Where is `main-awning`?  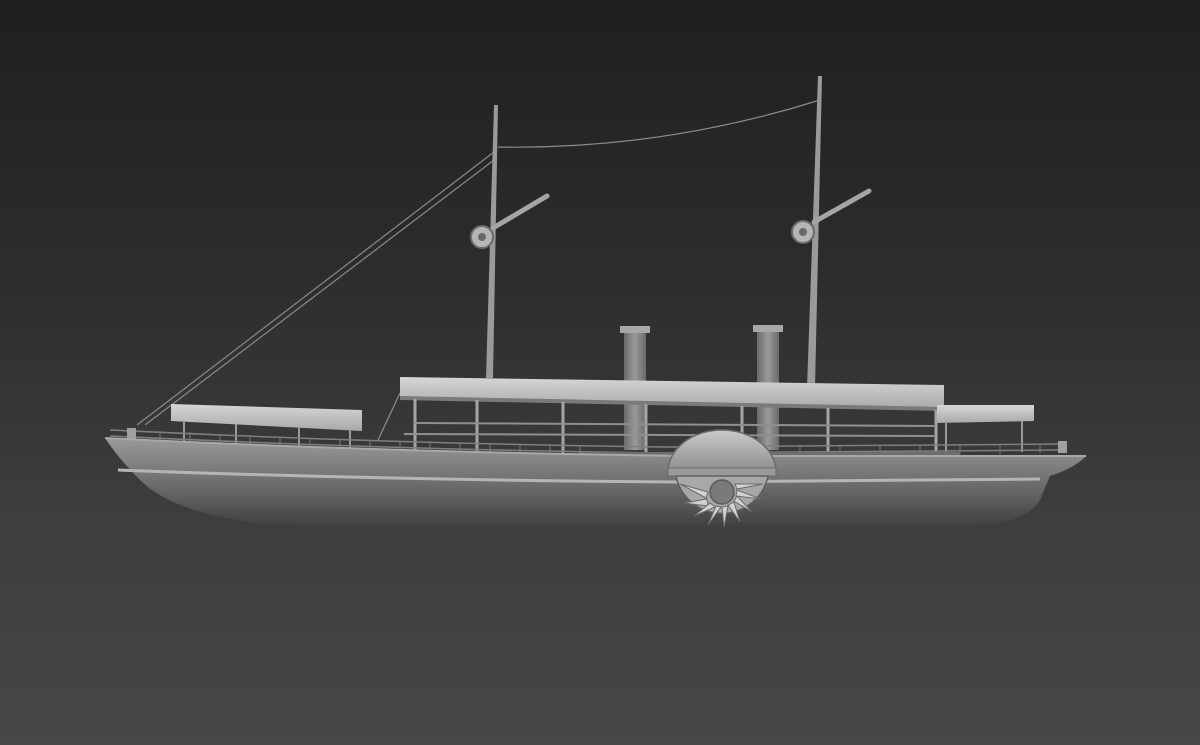
main-awning is located at coordinates (672, 419).